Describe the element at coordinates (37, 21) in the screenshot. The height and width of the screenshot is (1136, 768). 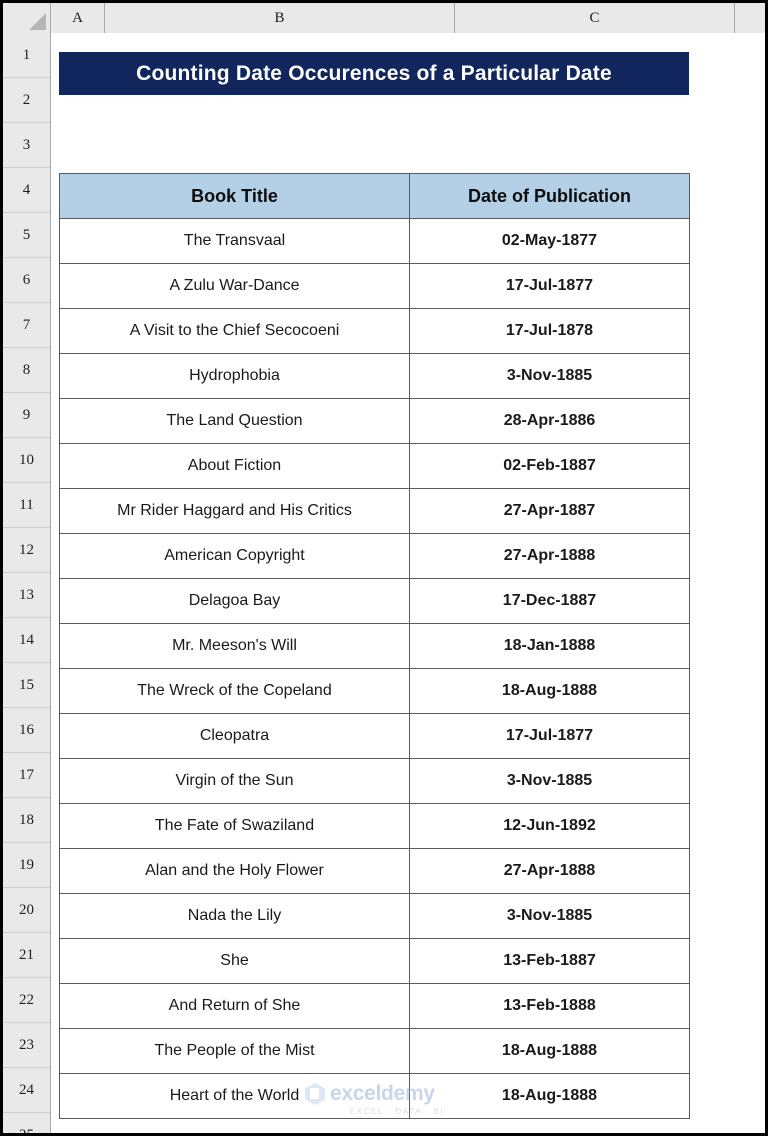
I see `select-all-triangle-icon` at that location.